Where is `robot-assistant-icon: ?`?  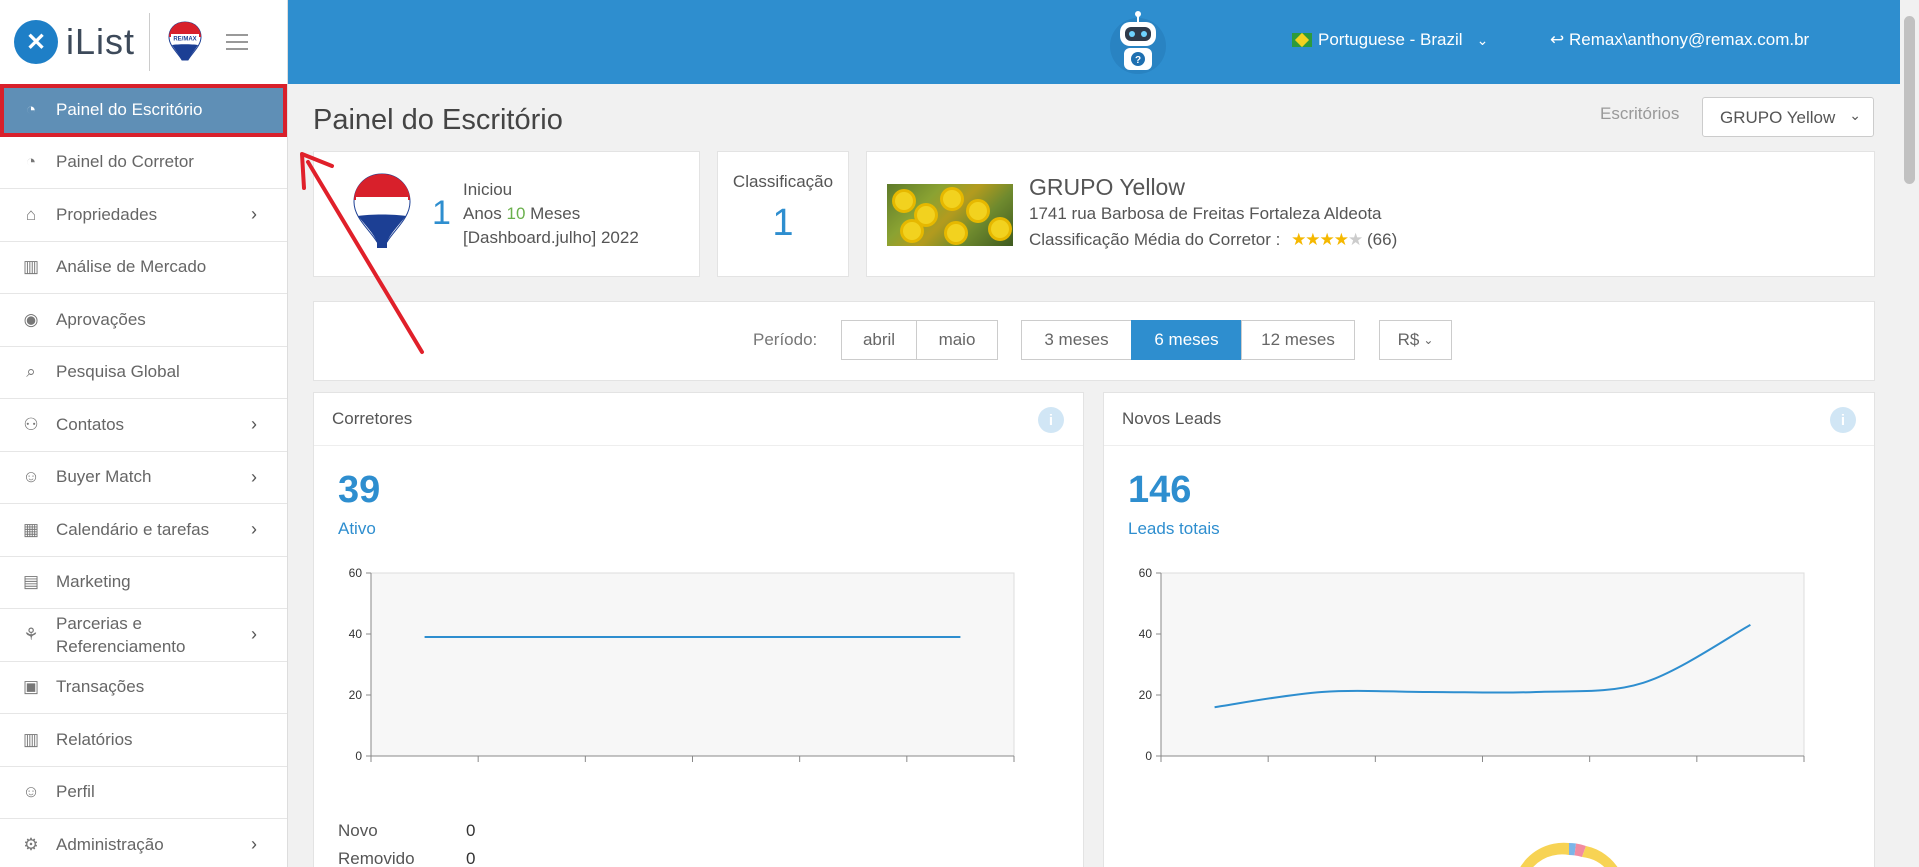
robot-assistant-icon: ? is located at coordinates (1138, 43).